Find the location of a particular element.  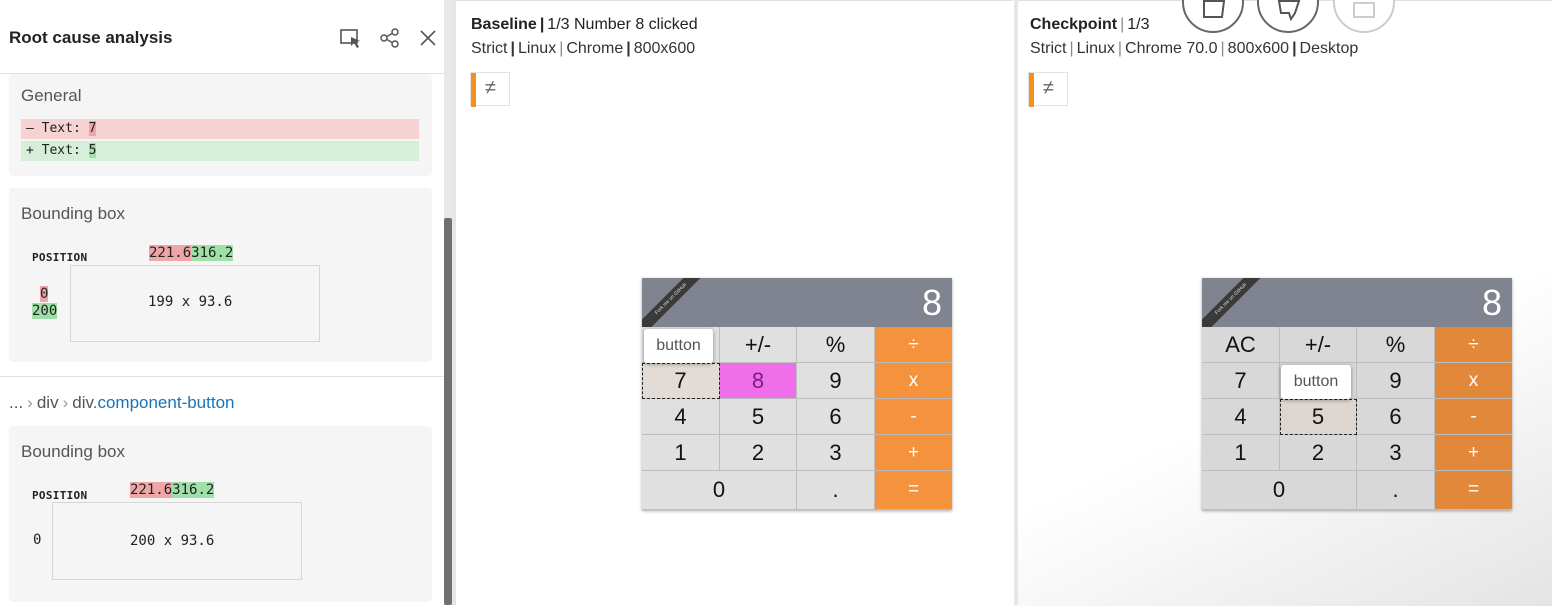

size-box: 199 x 93.6 is located at coordinates (195, 303).